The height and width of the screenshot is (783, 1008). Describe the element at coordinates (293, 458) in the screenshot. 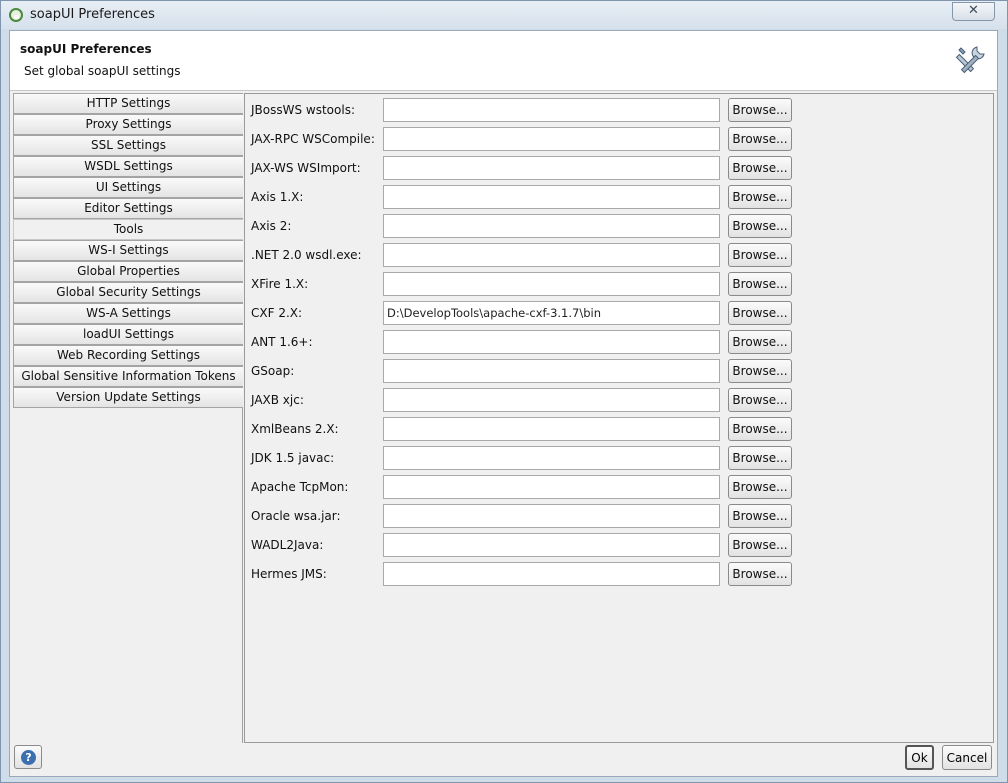

I see `tool-path-label: JDK 1.5 javac:` at that location.